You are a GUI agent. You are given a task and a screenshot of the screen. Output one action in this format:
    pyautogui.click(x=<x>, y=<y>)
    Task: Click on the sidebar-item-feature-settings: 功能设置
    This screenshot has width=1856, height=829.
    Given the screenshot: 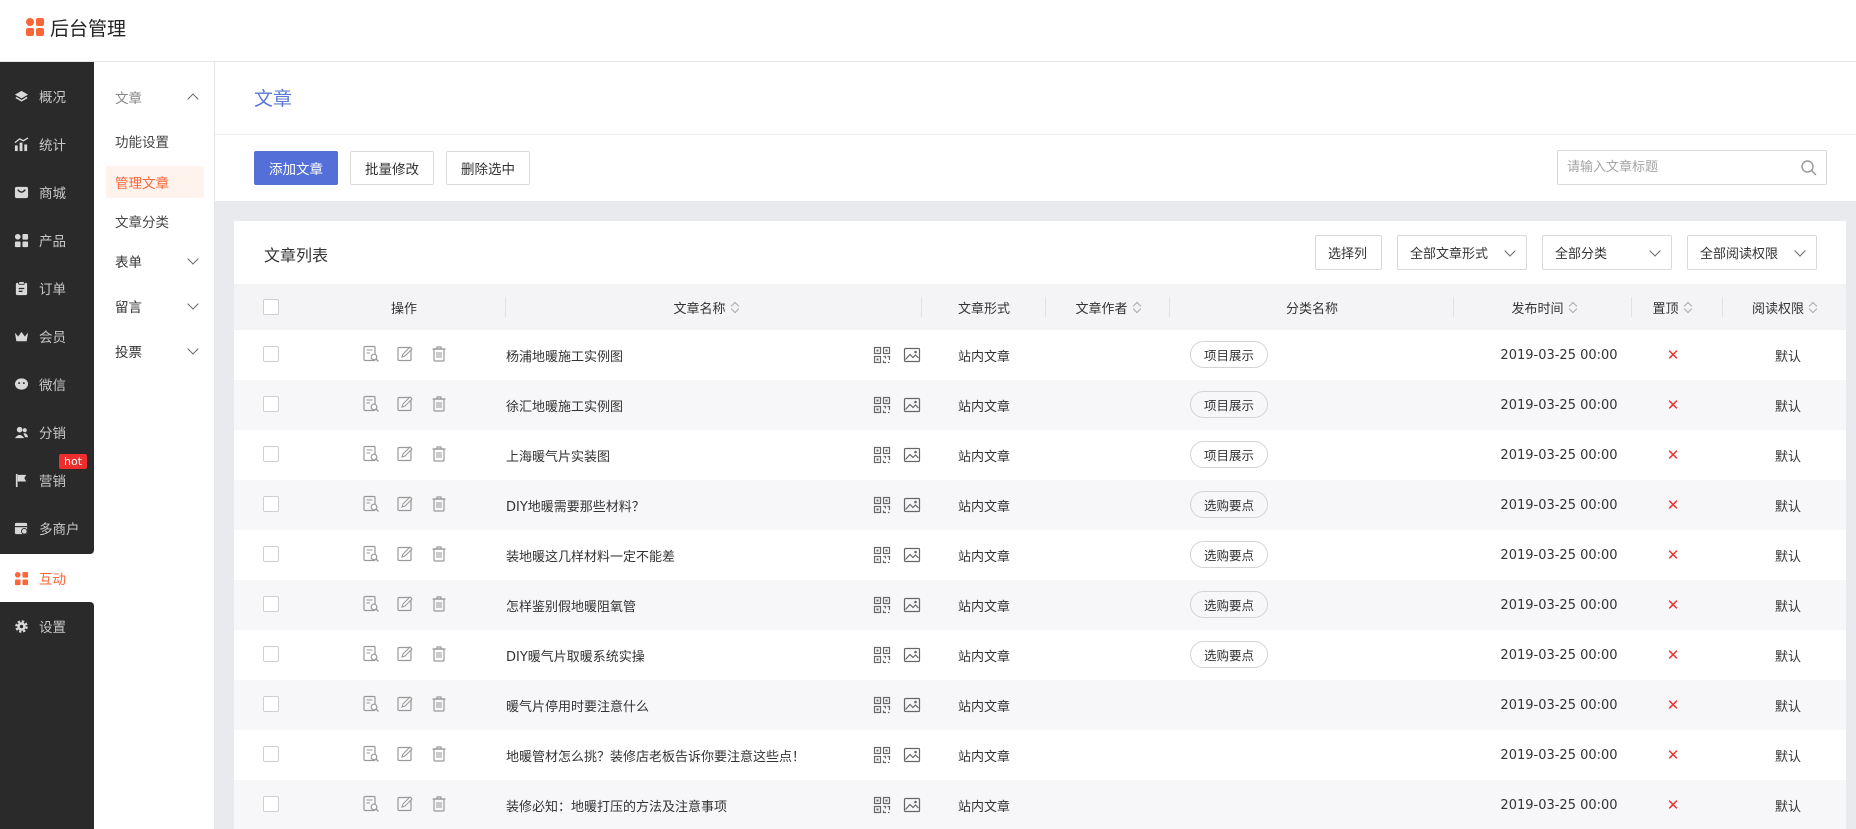 What is the action you would take?
    pyautogui.click(x=154, y=141)
    